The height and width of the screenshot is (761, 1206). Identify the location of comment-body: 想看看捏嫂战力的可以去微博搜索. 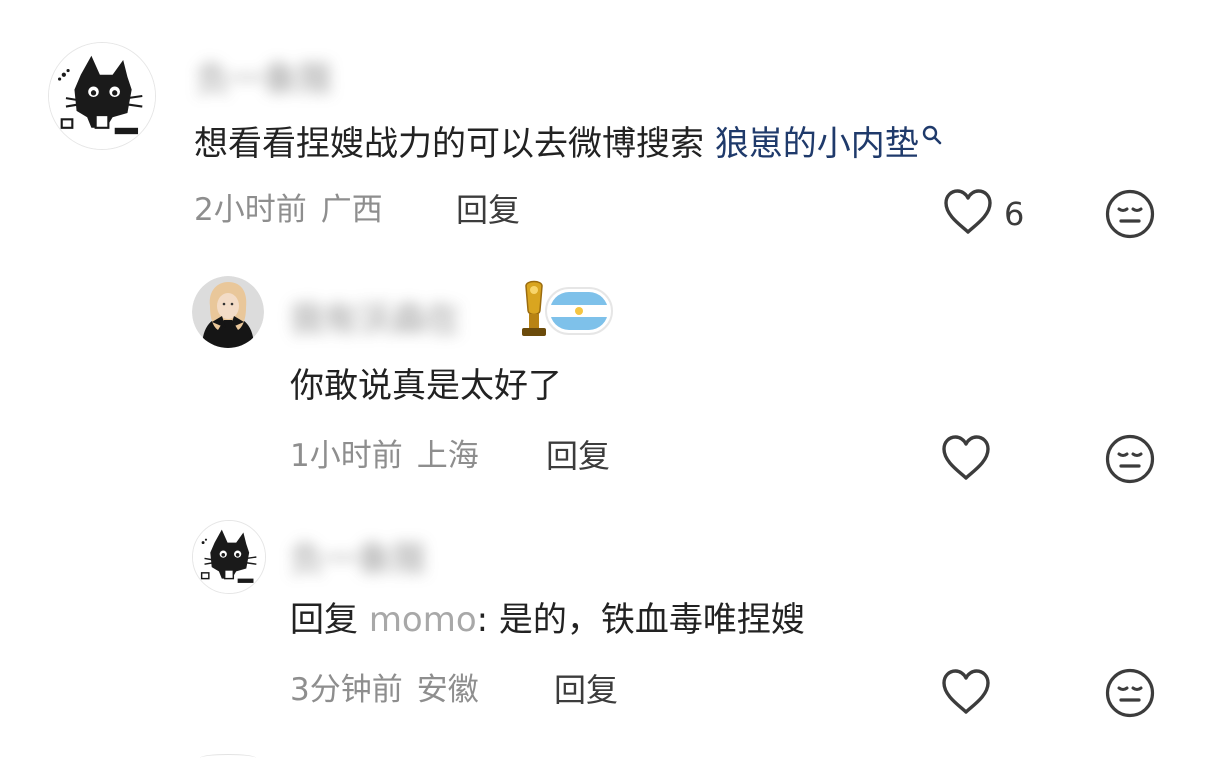
(454, 144).